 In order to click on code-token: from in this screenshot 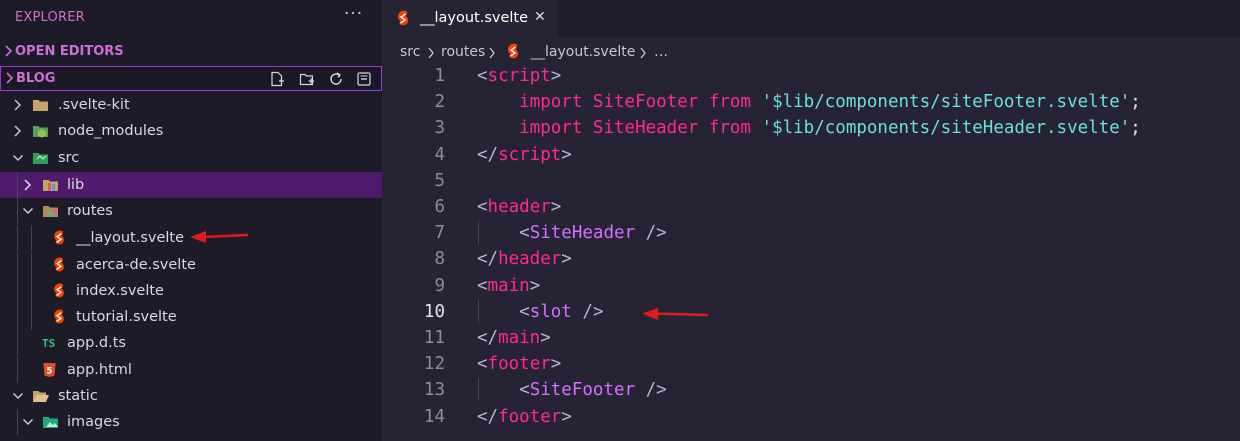, I will do `click(729, 128)`.